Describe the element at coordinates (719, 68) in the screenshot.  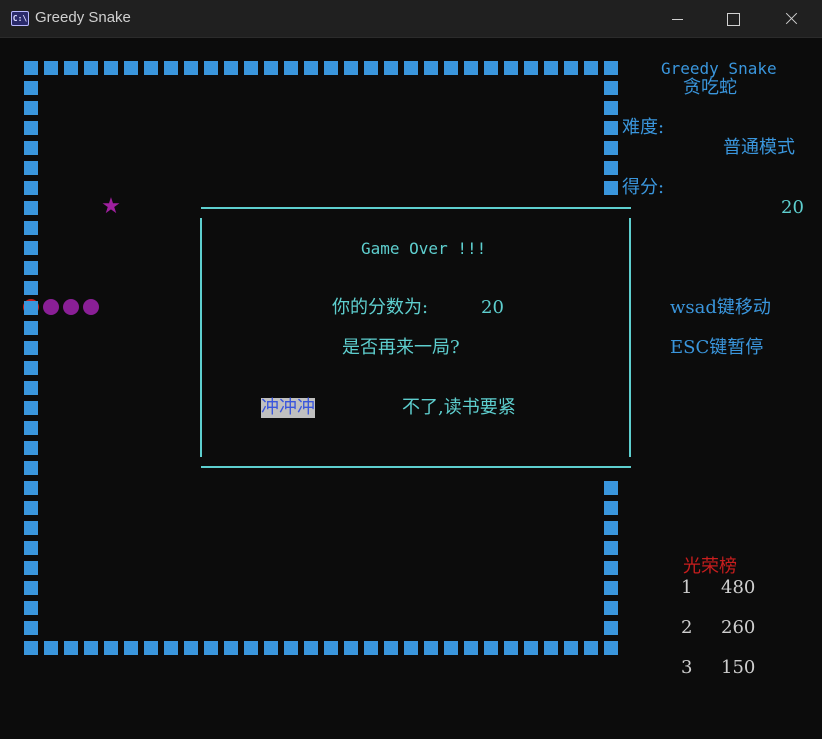
I see `panel-title-en: Greedy Snake` at that location.